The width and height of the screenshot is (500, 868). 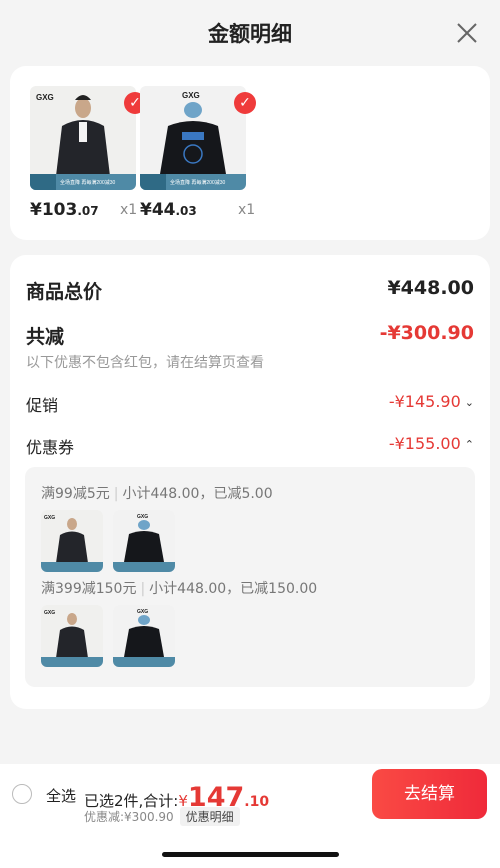 I want to click on product-price: ¥103.07, so click(x=64, y=210).